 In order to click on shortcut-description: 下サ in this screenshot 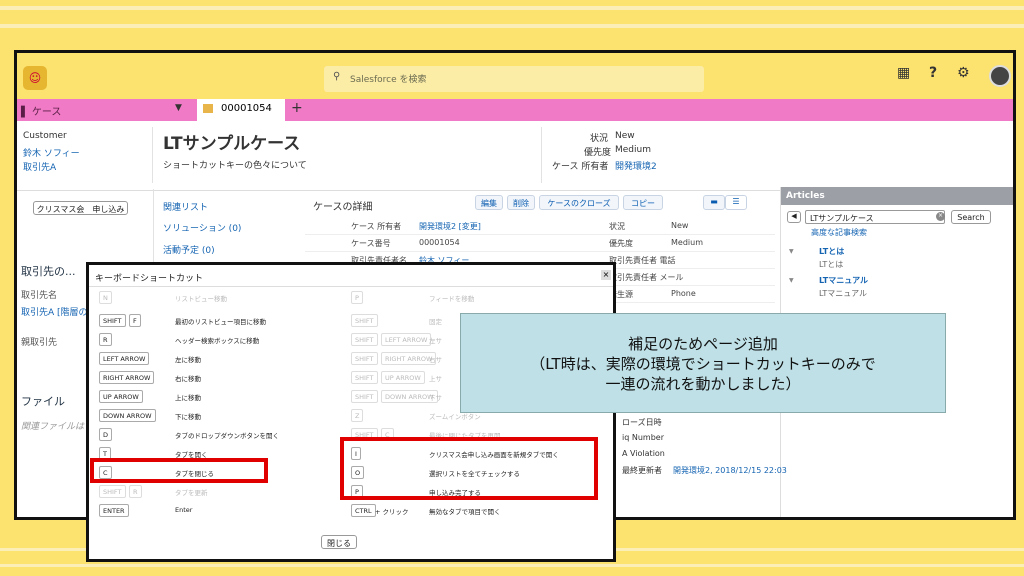, I will do `click(435, 398)`.